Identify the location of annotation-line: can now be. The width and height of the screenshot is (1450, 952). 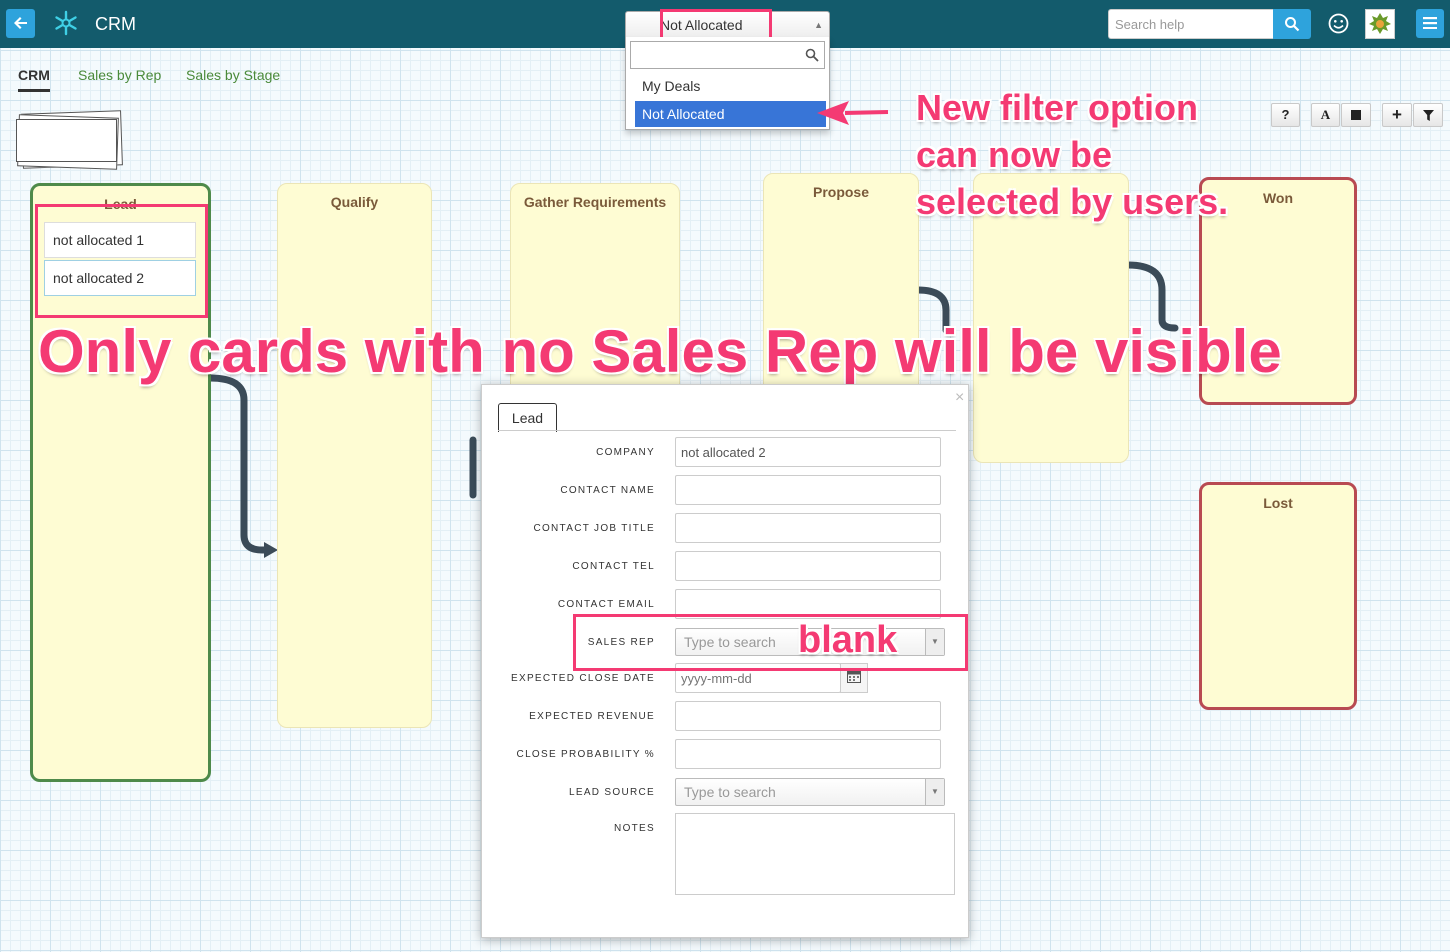
(1014, 154).